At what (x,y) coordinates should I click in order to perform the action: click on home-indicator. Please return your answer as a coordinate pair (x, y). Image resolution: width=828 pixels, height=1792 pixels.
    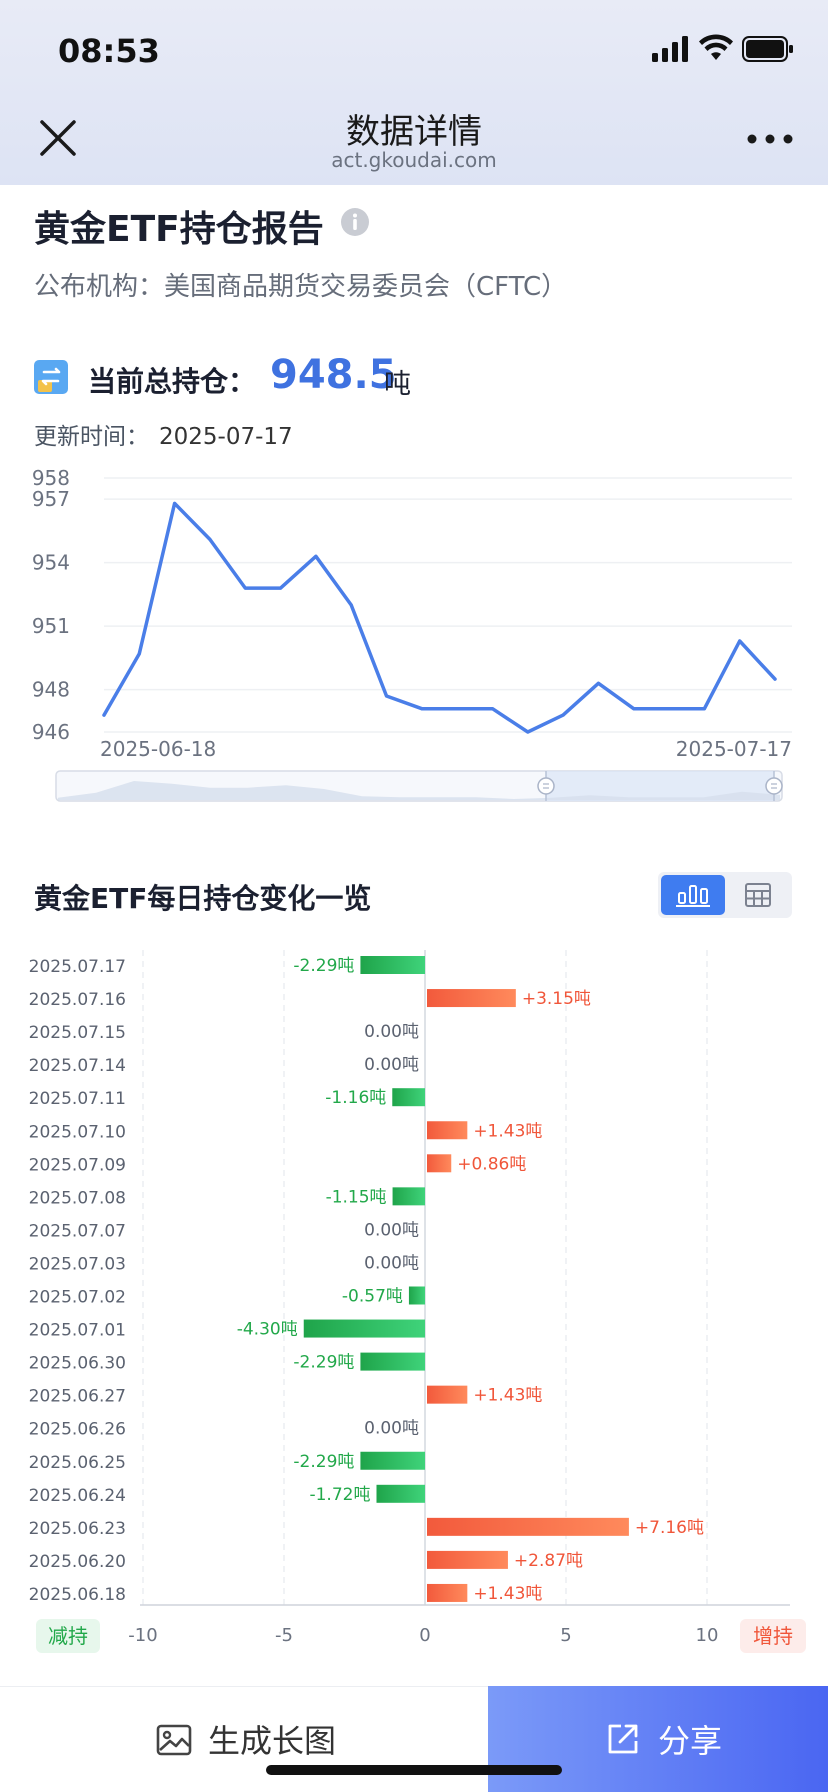
    Looking at the image, I should click on (414, 1770).